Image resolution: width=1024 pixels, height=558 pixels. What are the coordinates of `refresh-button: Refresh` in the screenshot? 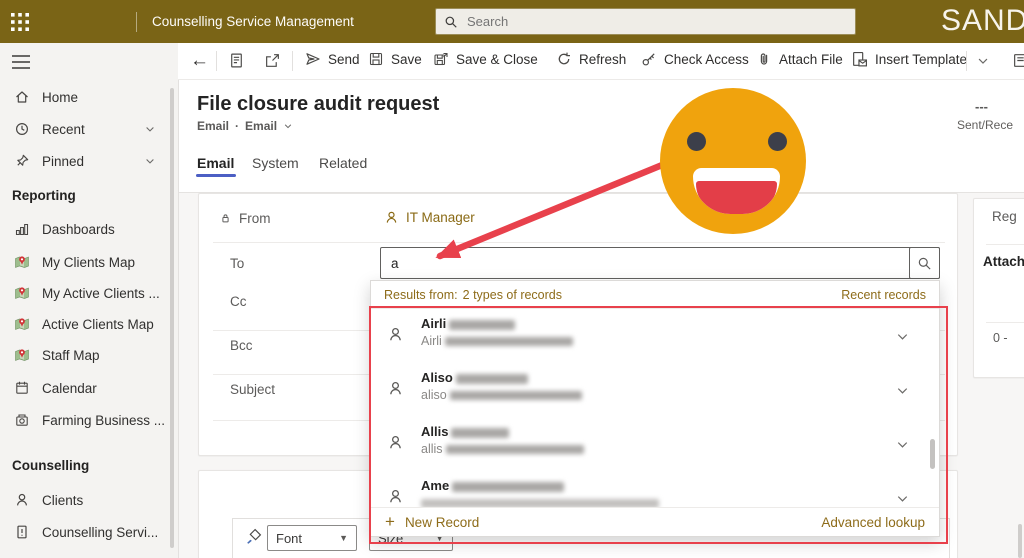 It's located at (591, 59).